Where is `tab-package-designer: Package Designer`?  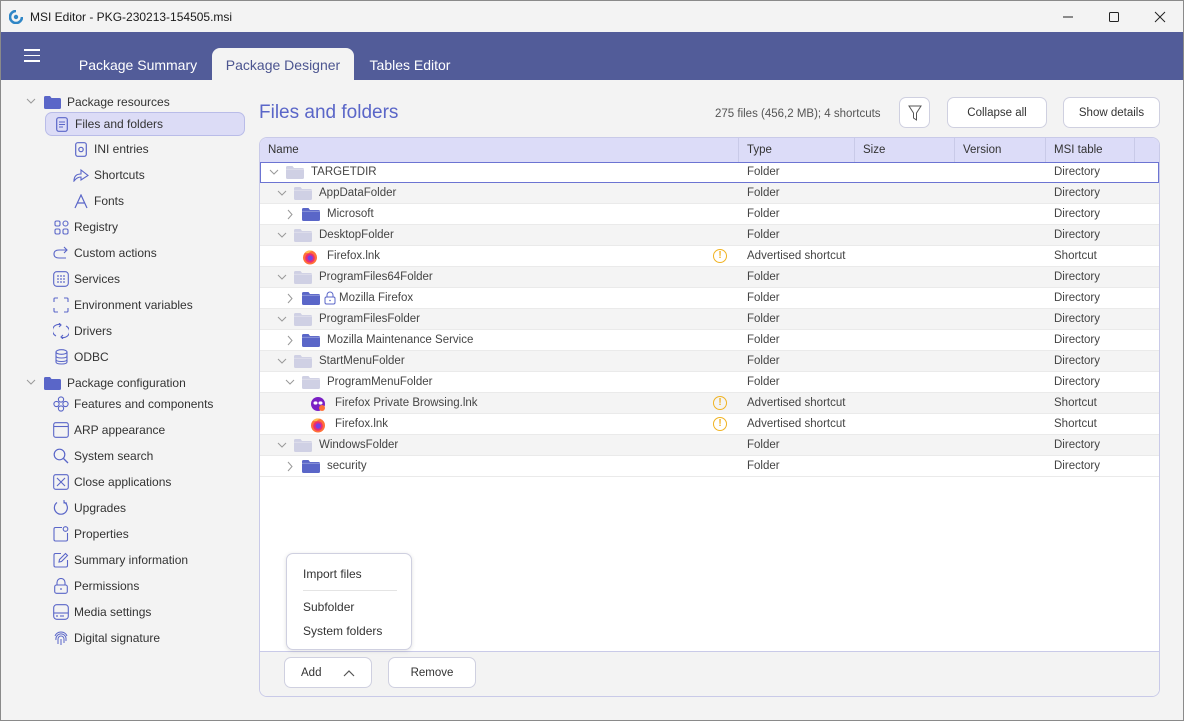
tab-package-designer: Package Designer is located at coordinates (283, 64).